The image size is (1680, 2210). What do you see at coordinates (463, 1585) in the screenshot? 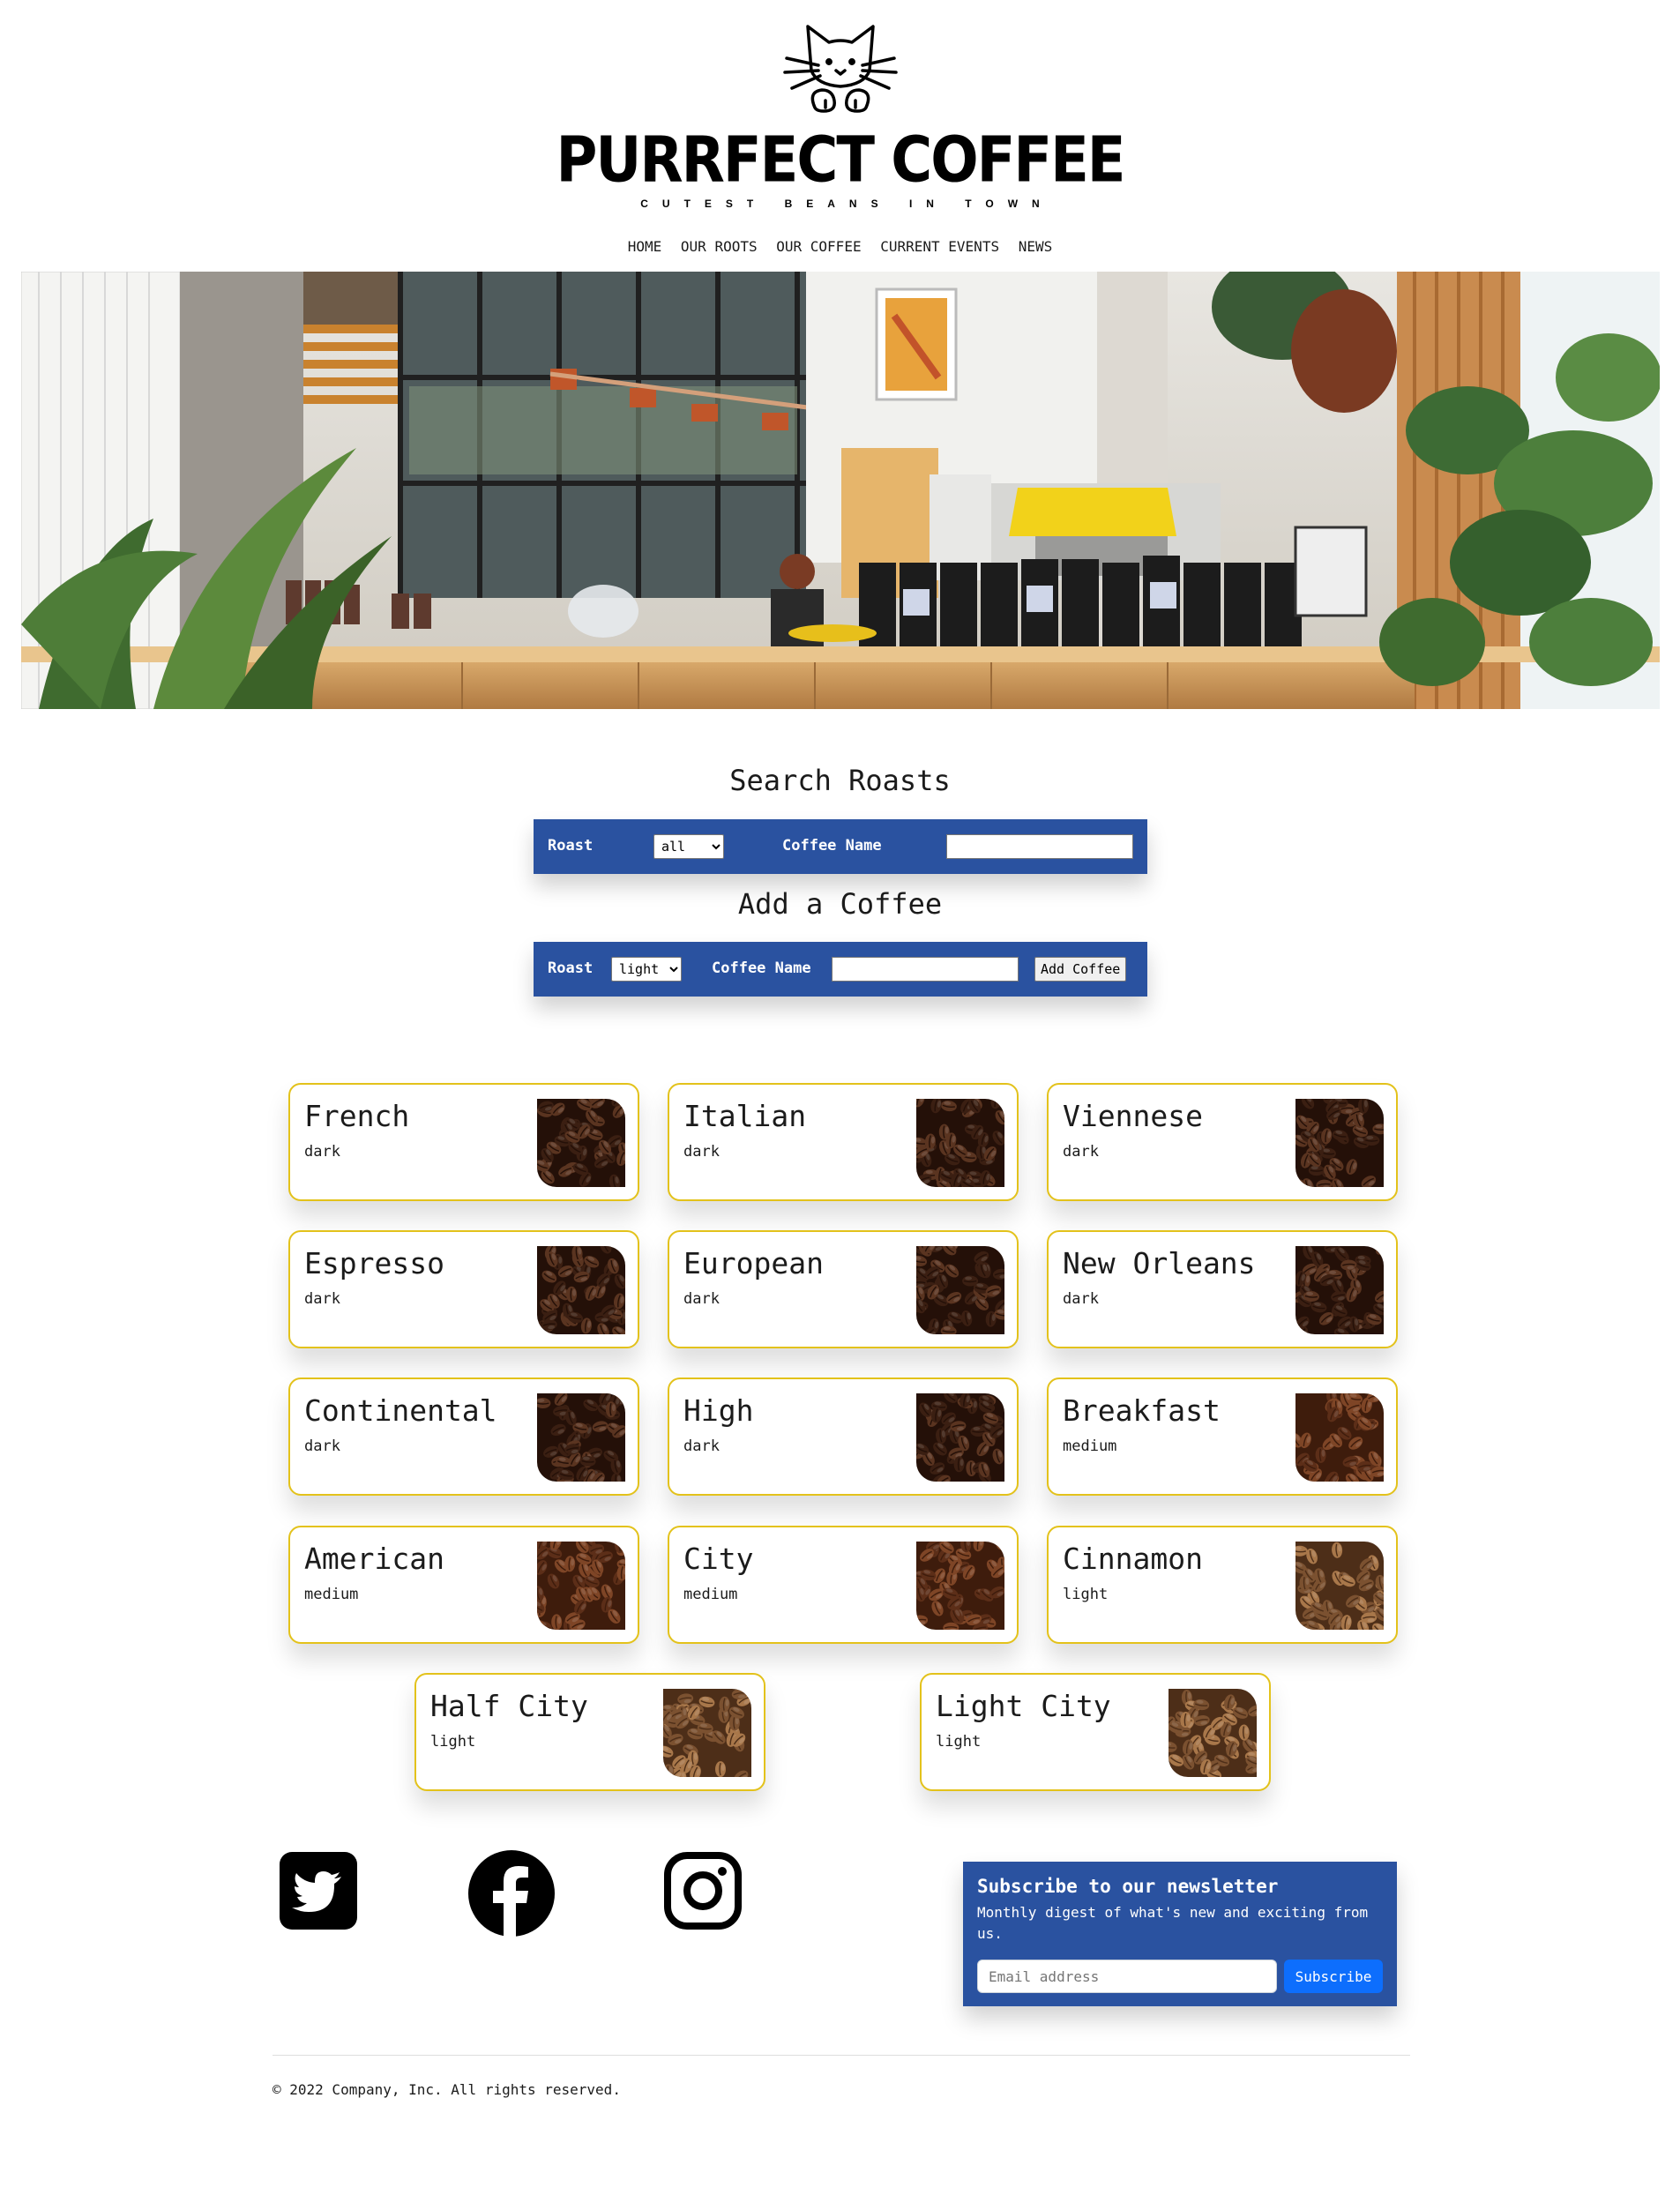
I see `coffee-card: American medium` at bounding box center [463, 1585].